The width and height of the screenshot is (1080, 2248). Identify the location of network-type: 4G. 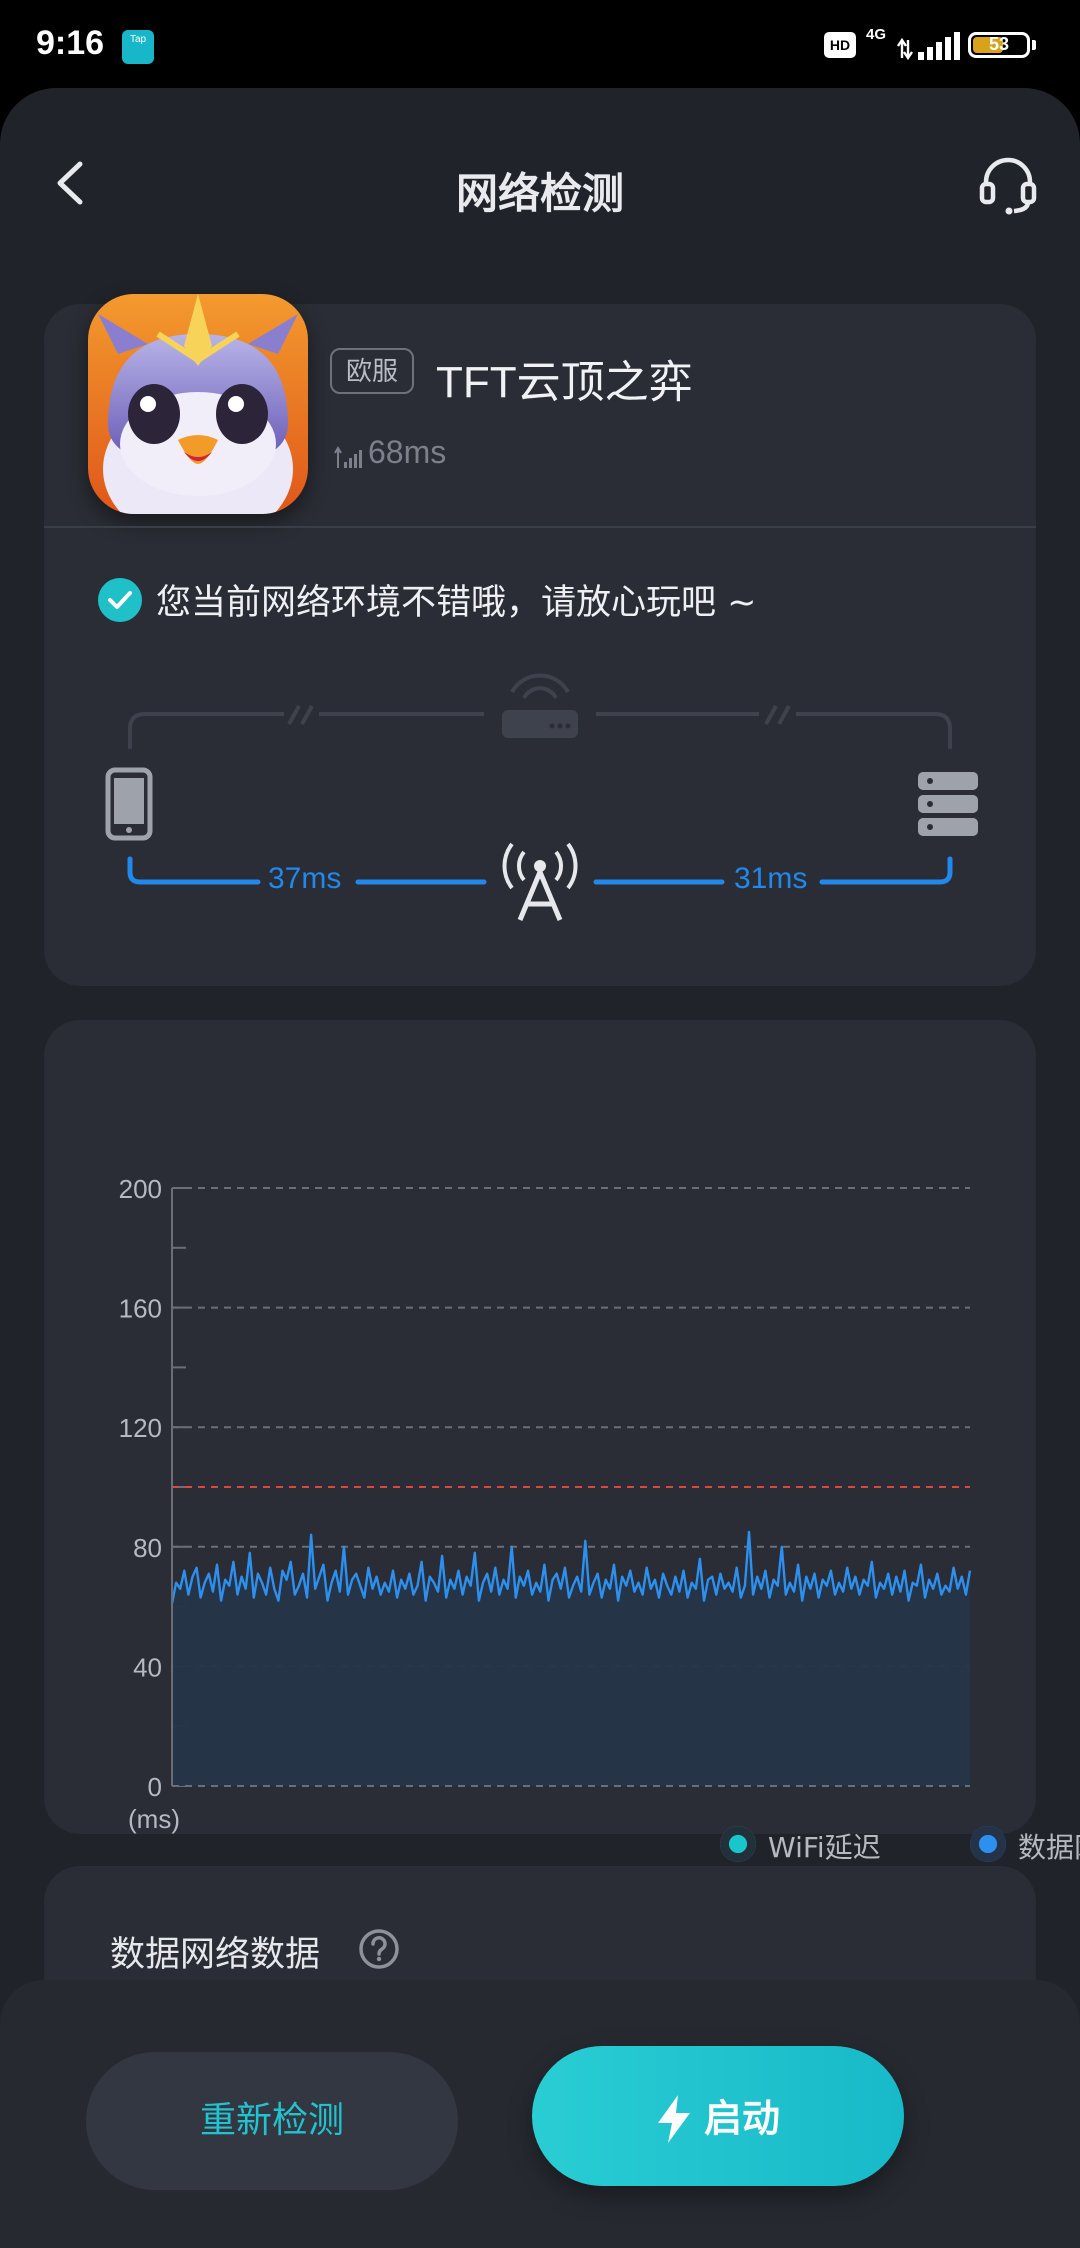
(876, 34).